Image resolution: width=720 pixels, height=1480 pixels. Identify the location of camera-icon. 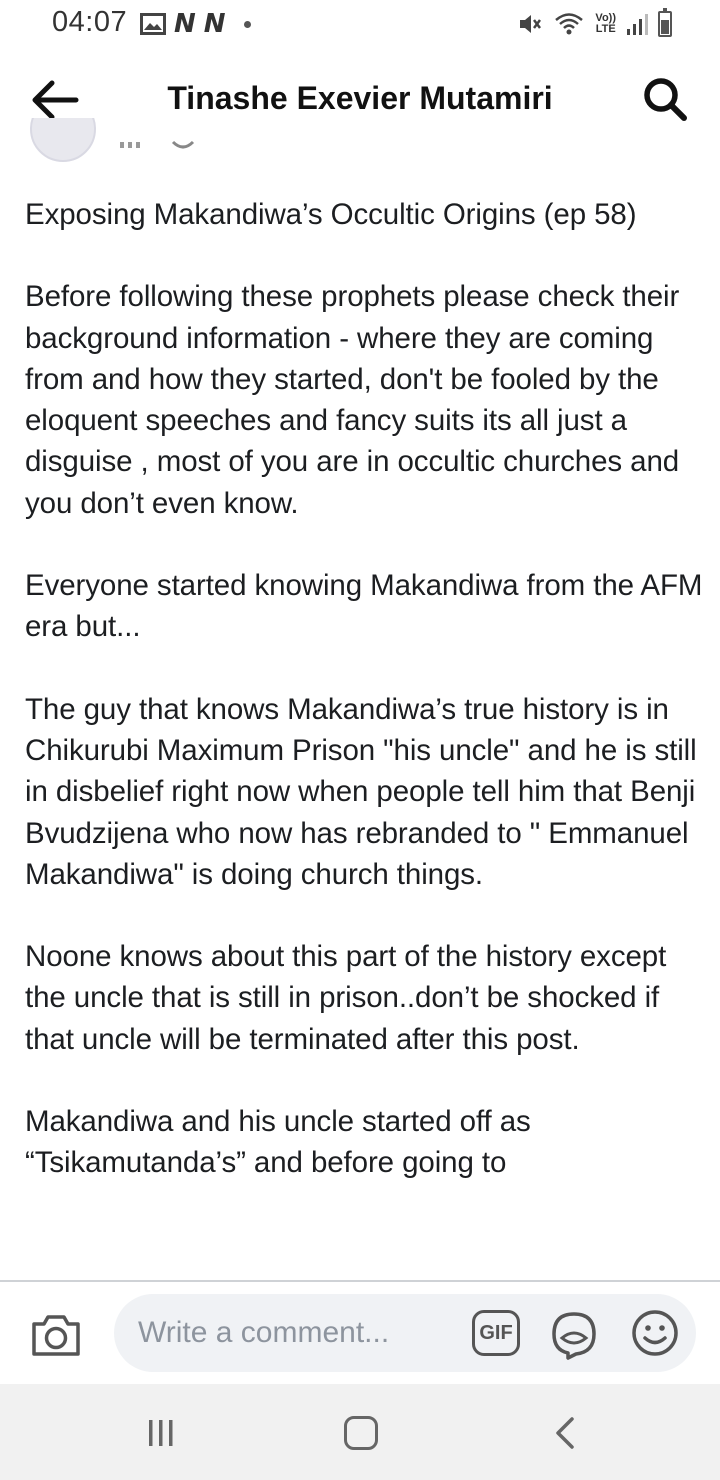
(56, 1335).